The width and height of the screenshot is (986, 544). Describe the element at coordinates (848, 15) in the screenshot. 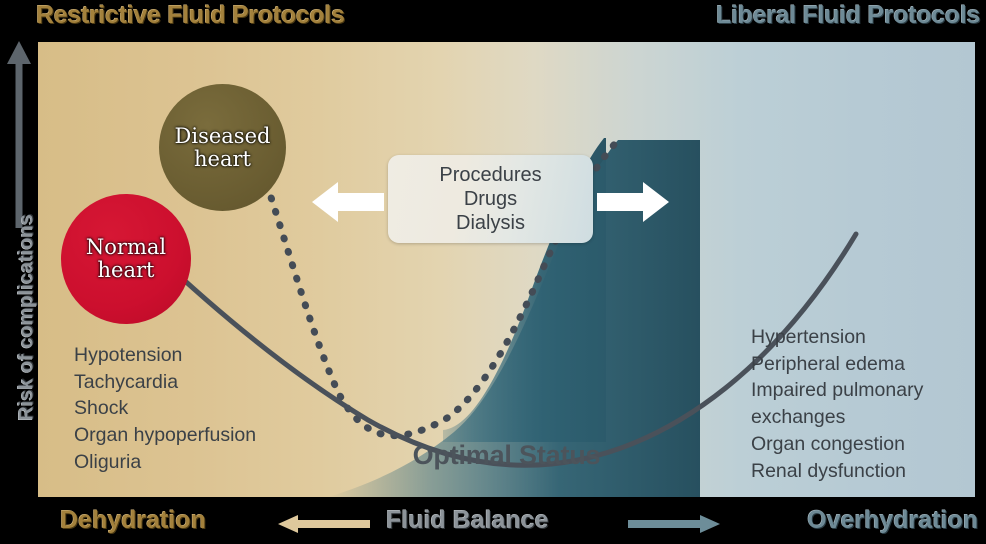

I see `title-liberal-fluid-protocols: Liberal Fluid Protocols` at that location.